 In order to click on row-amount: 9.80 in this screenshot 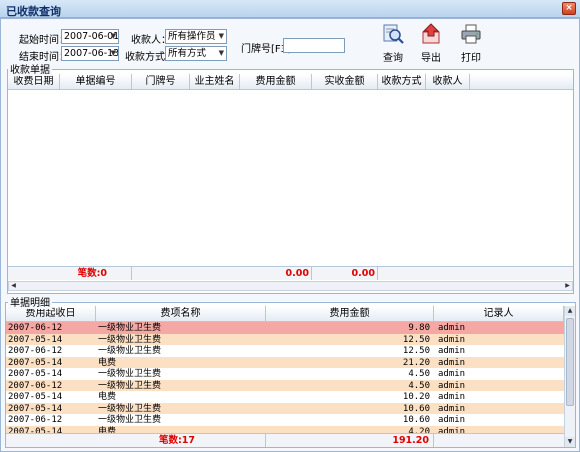, I will do `click(419, 328)`.